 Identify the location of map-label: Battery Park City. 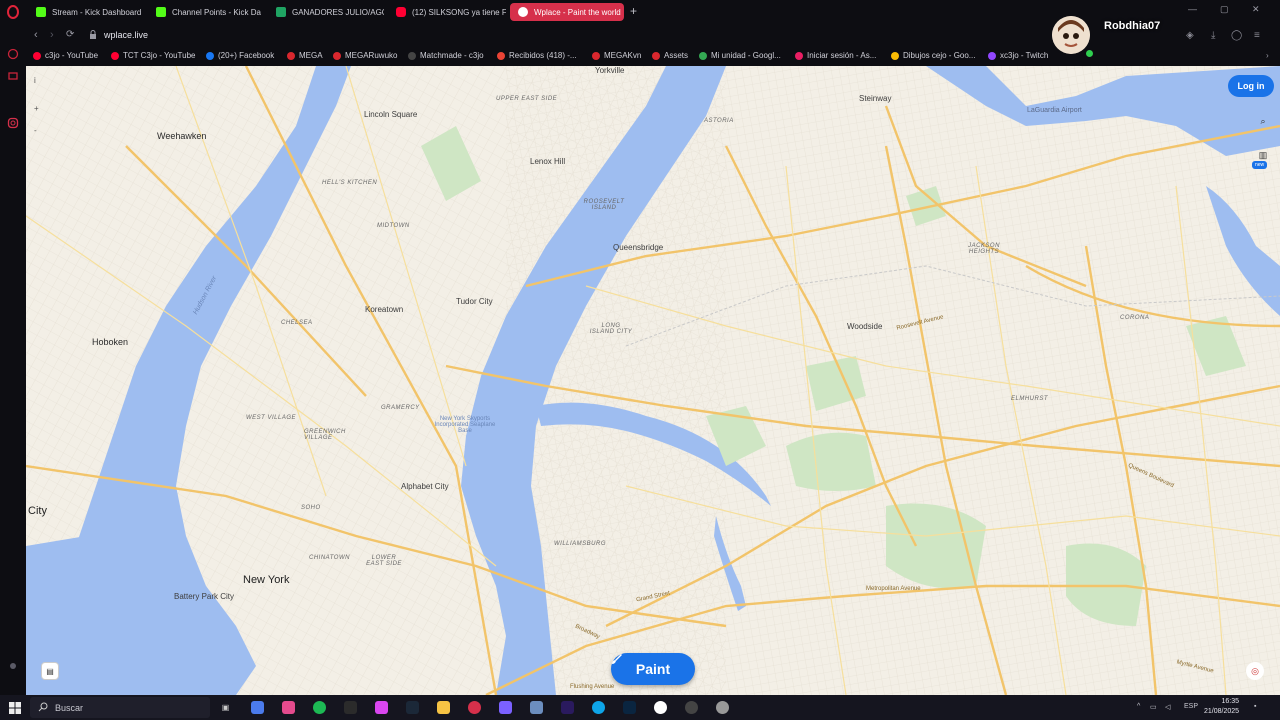
(204, 596).